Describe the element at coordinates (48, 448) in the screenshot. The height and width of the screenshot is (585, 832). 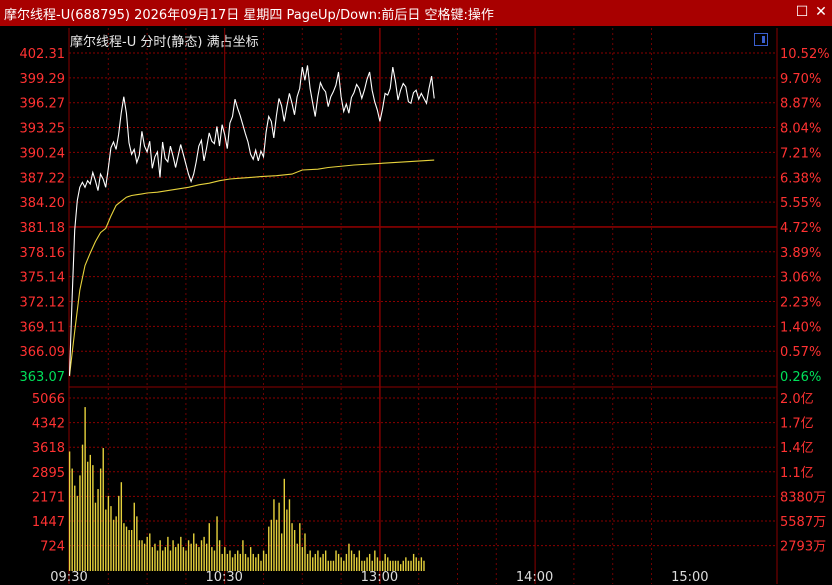
I see `volume-tick-label: 3618` at that location.